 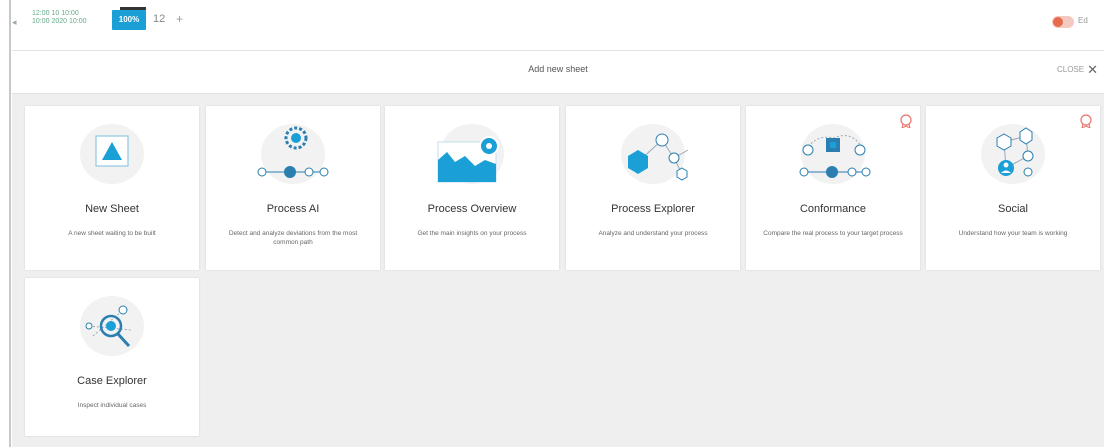 I want to click on close-button: CLOSE ✕, so click(x=1077, y=70).